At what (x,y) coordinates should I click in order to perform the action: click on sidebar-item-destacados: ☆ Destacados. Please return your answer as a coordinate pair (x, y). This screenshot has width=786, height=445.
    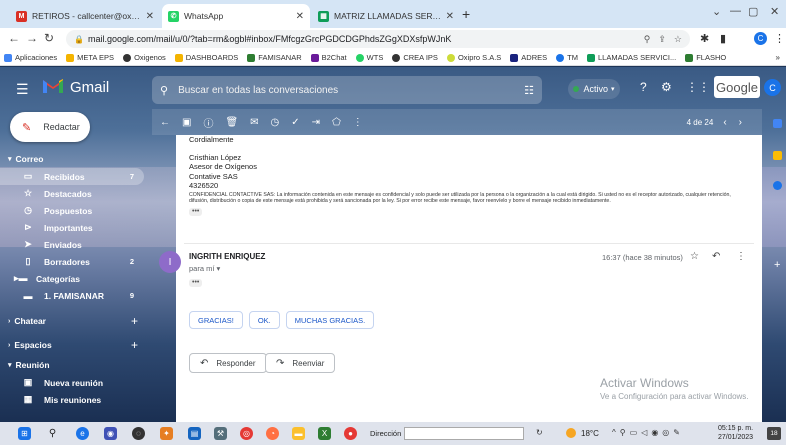
    Looking at the image, I should click on (72, 193).